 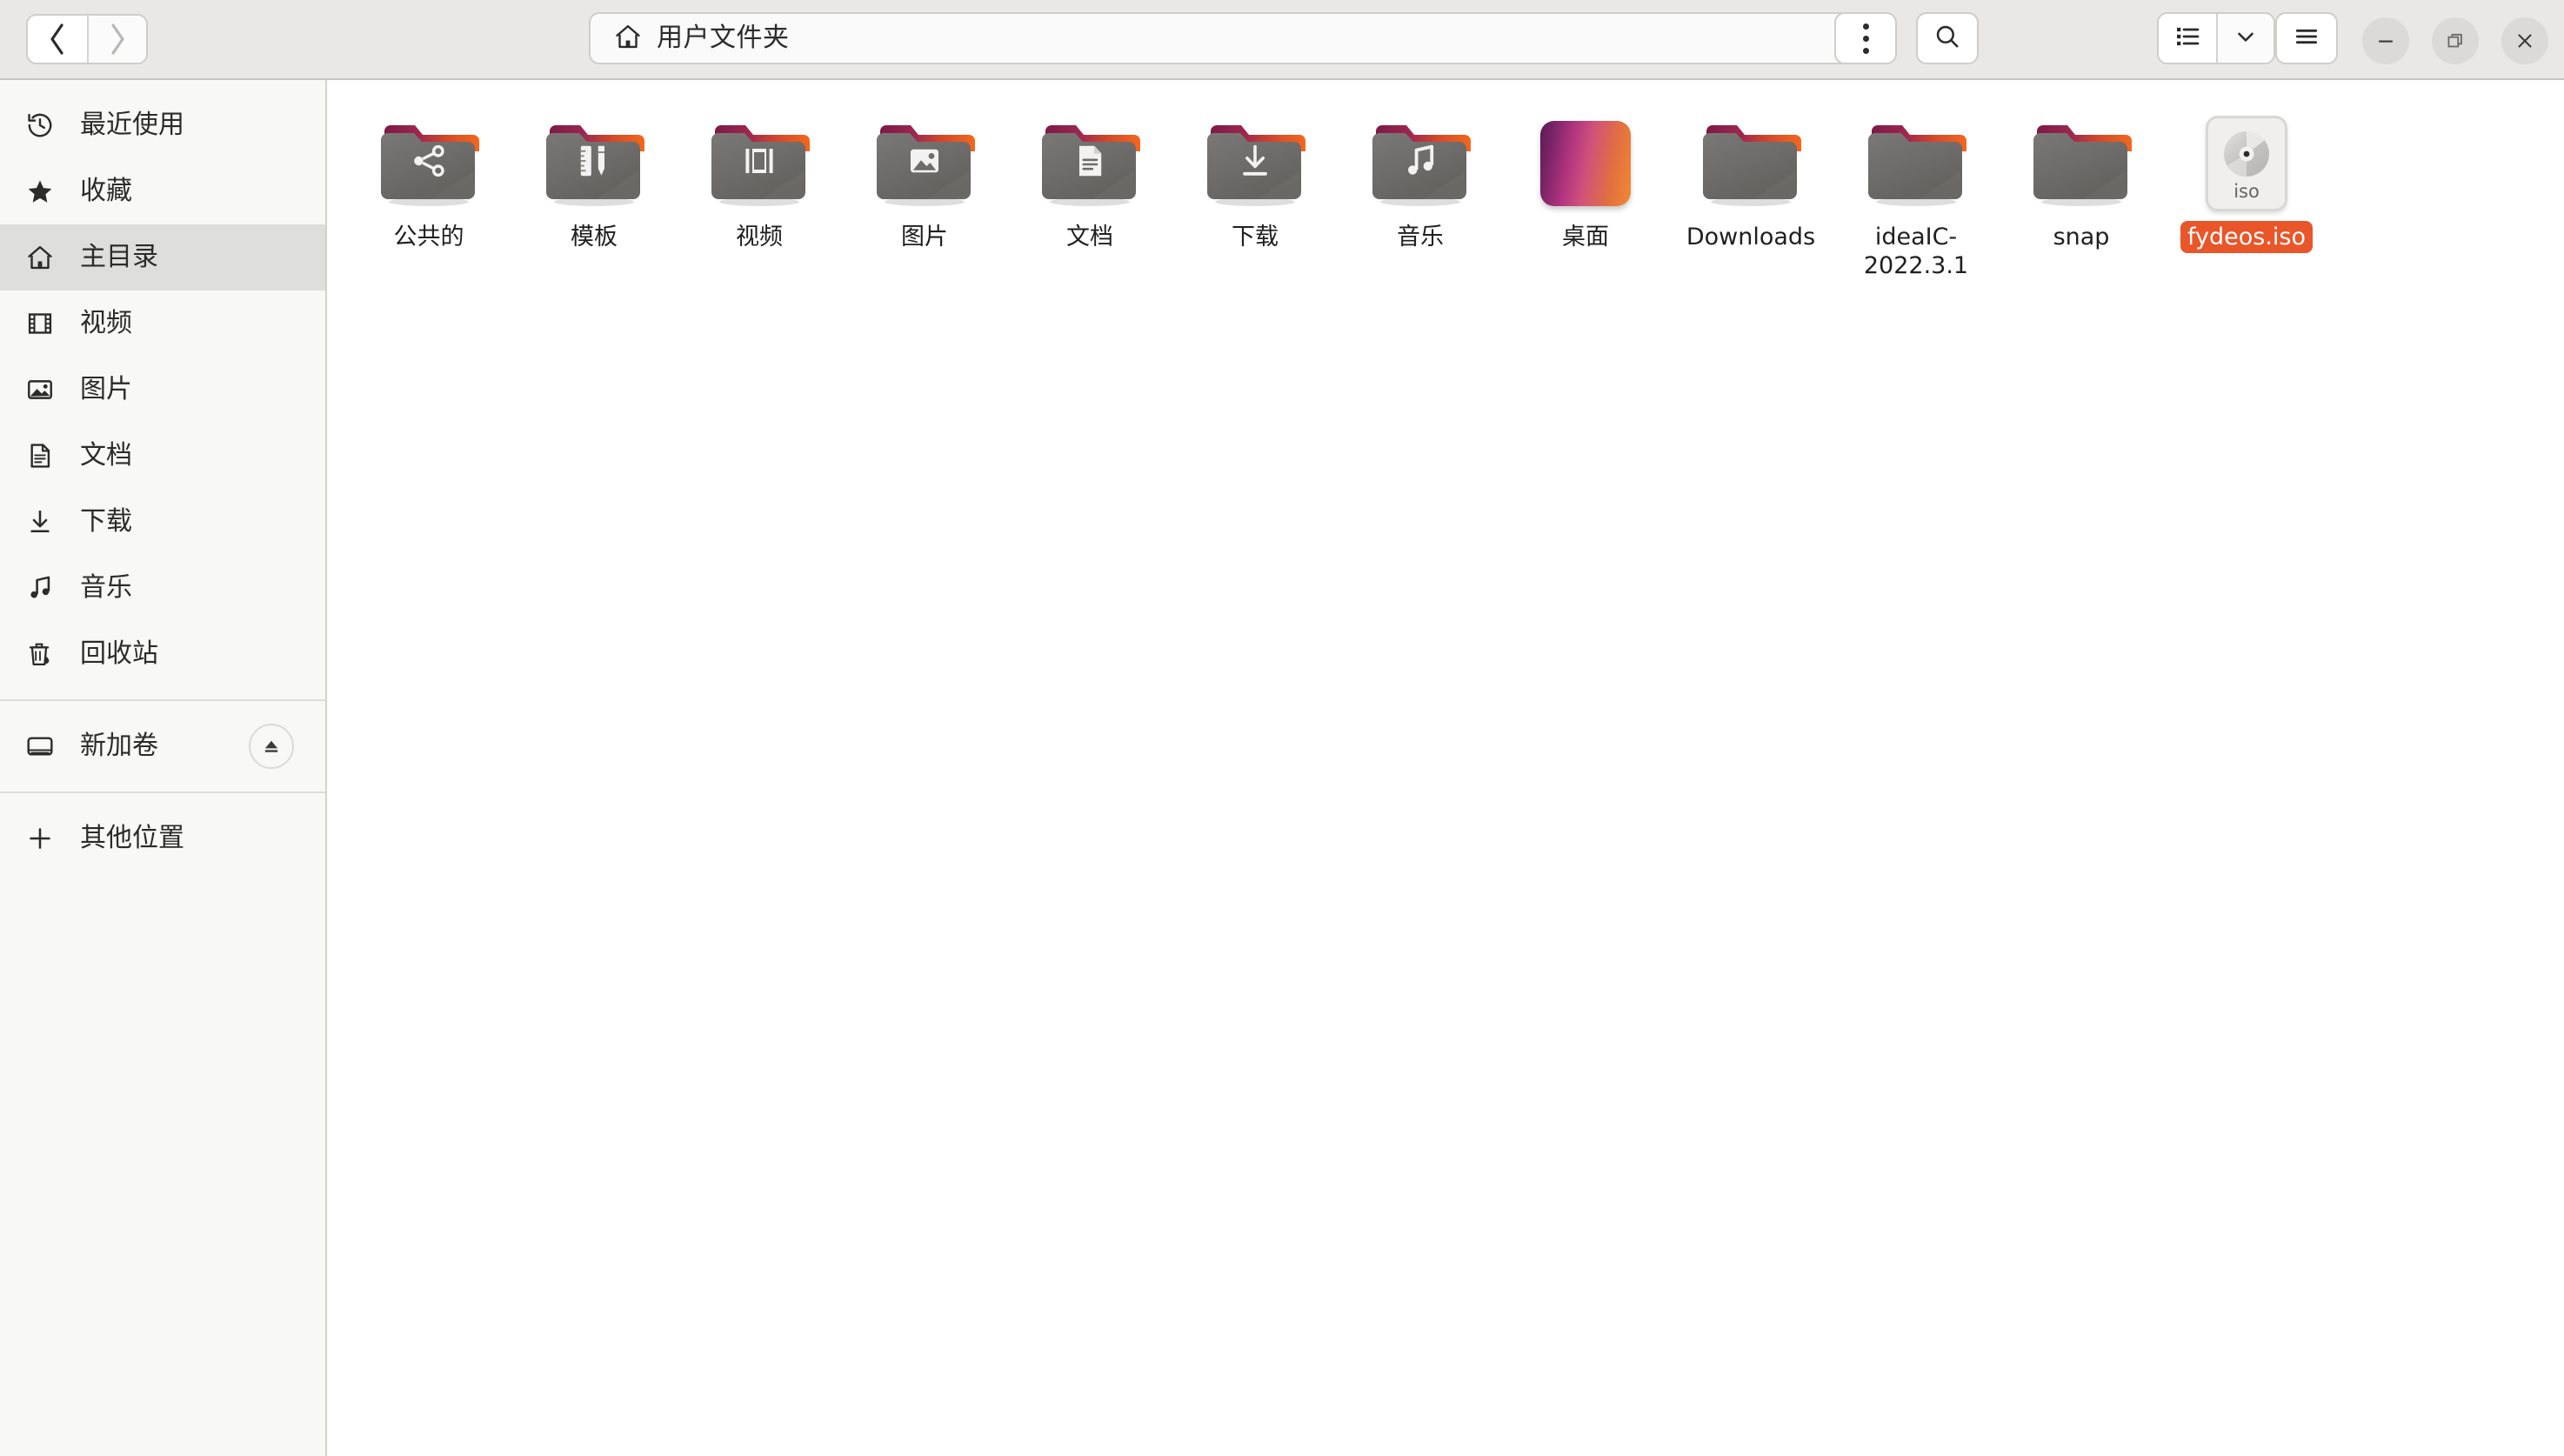 I want to click on file-name-label: 图片, so click(x=924, y=237).